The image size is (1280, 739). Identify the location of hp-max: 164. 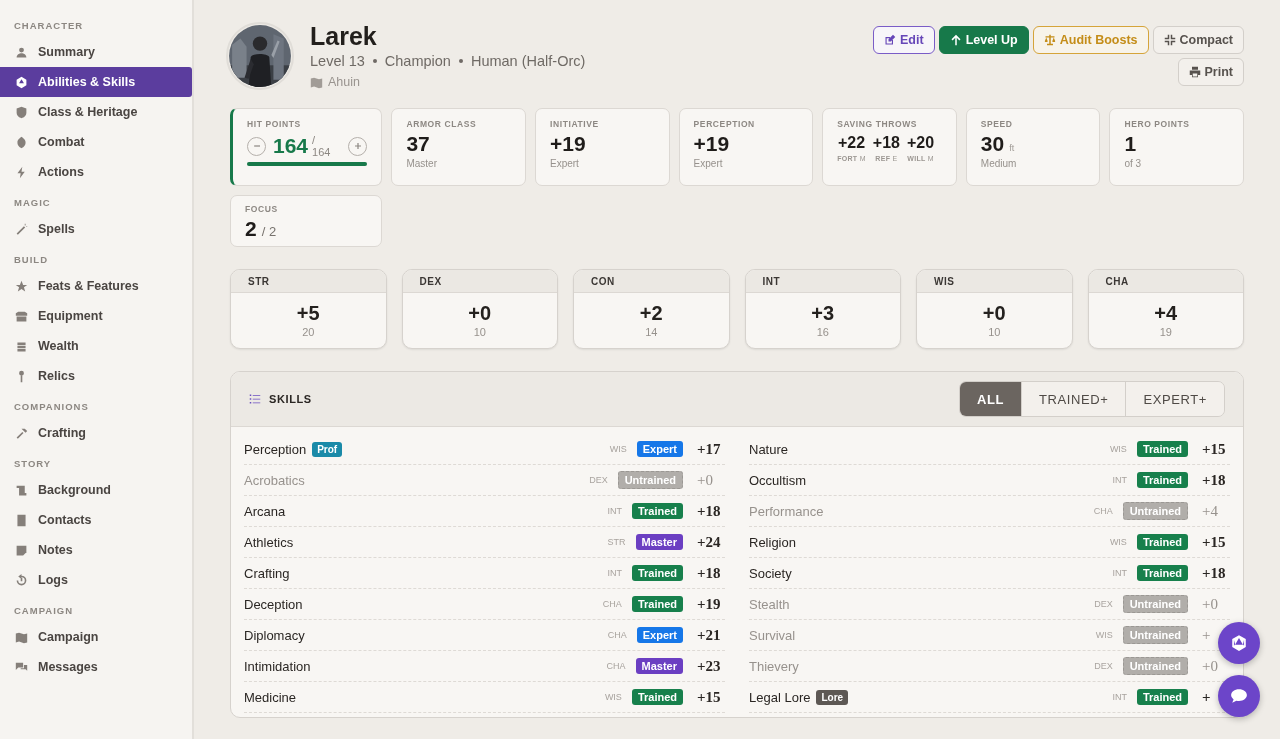
(321, 152).